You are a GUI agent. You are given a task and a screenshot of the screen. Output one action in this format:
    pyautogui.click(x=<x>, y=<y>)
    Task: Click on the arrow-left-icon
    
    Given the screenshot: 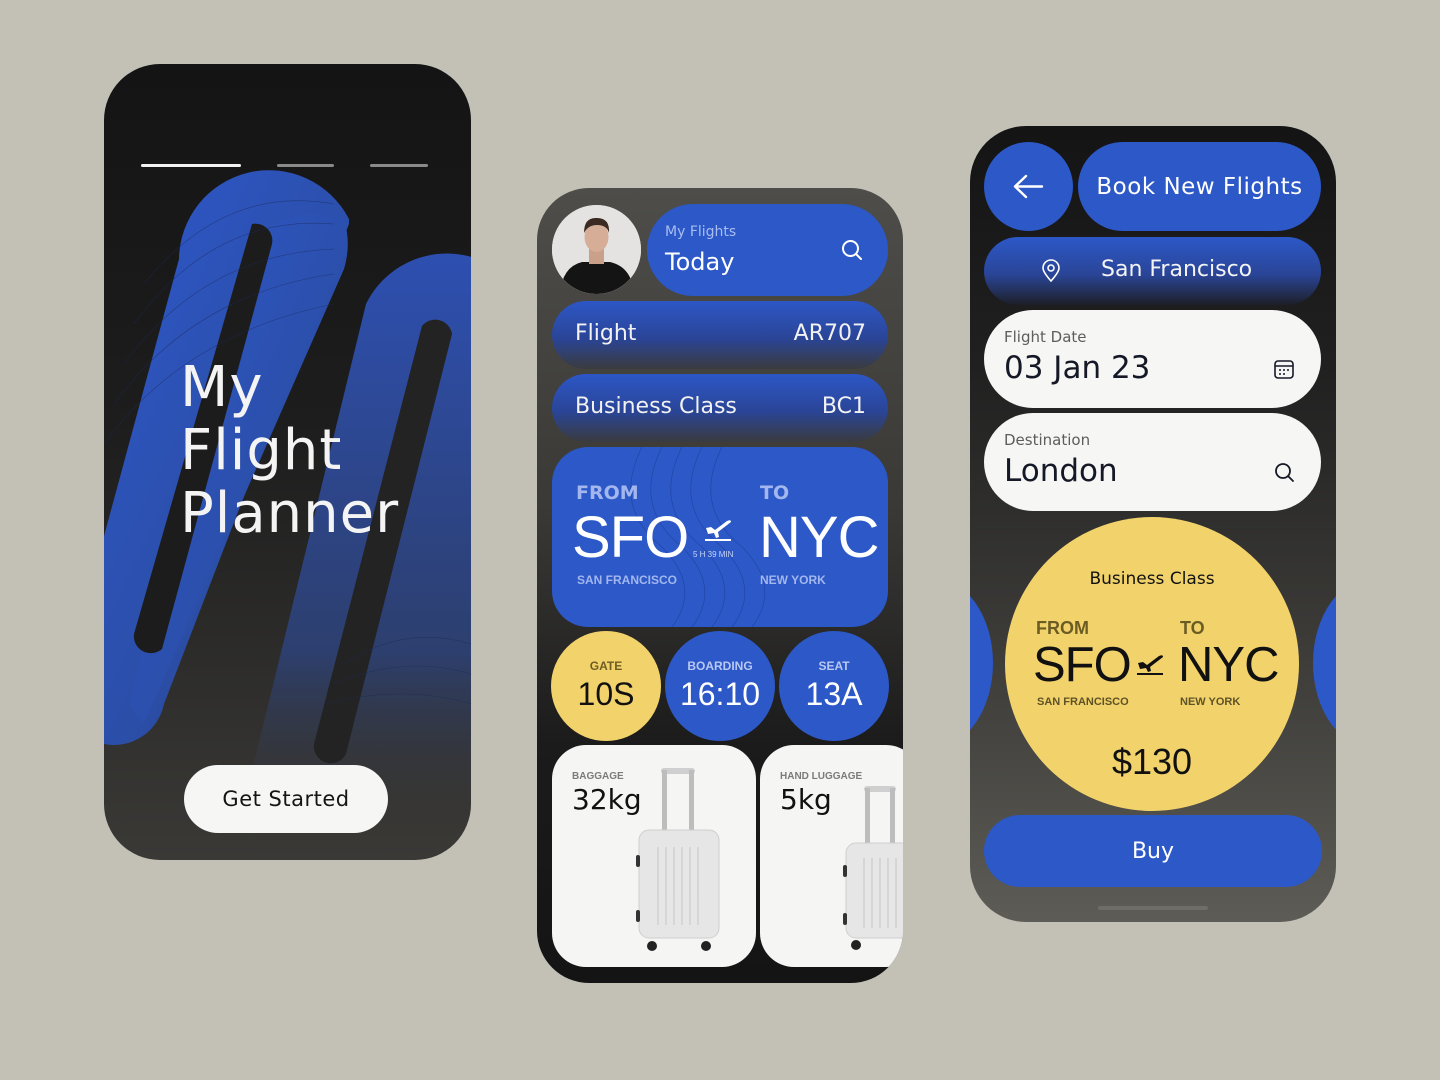 What is the action you would take?
    pyautogui.click(x=1028, y=186)
    